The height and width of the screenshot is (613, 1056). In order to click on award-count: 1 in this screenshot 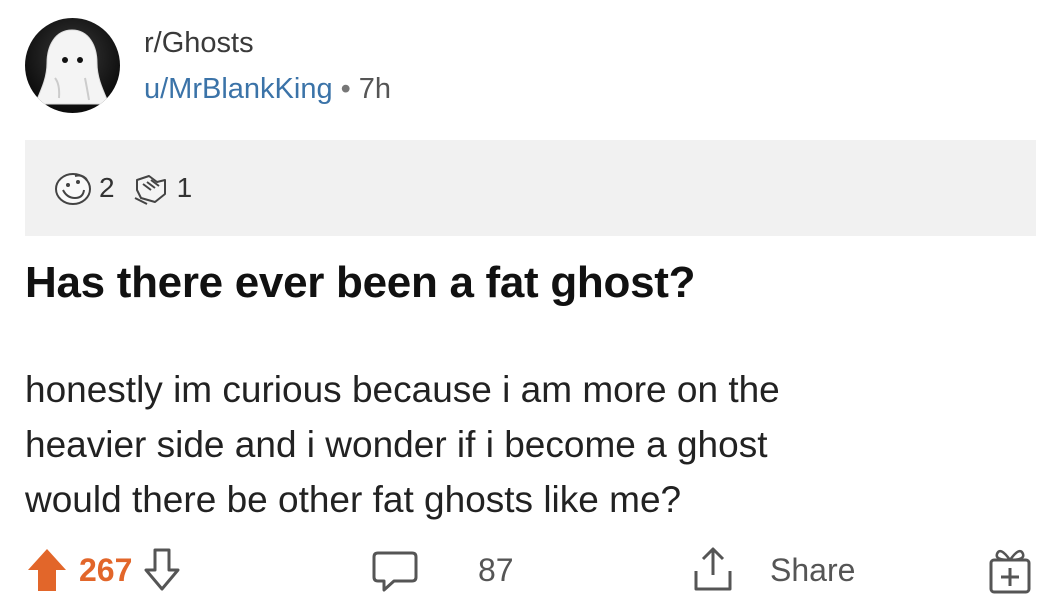, I will do `click(184, 187)`.